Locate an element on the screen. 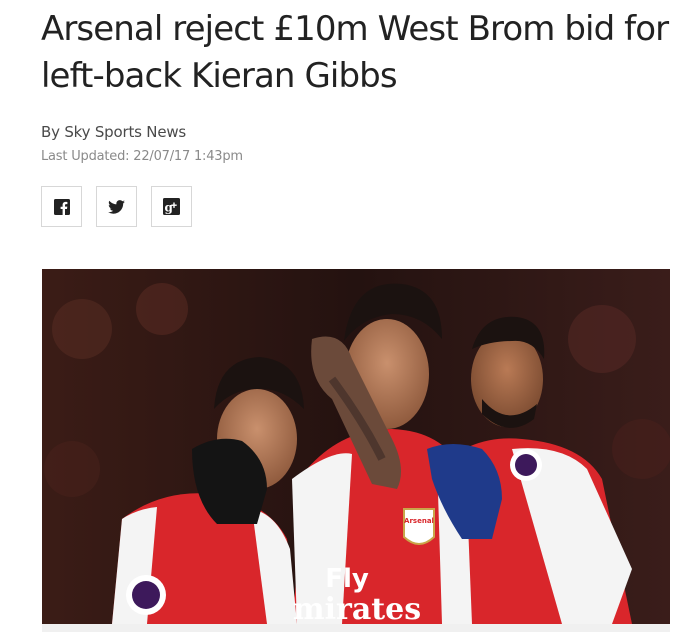 The width and height of the screenshot is (688, 632). twitter-icon is located at coordinates (116, 206).